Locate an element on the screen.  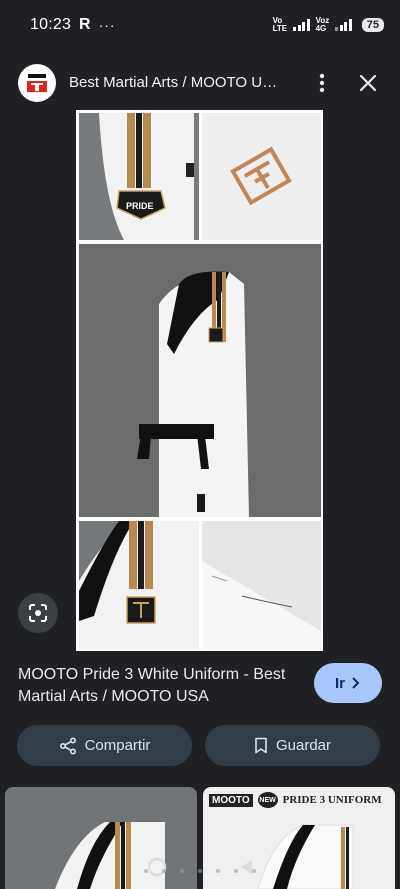
volte-4g-indicator: Voz 4G is located at coordinates (323, 25).